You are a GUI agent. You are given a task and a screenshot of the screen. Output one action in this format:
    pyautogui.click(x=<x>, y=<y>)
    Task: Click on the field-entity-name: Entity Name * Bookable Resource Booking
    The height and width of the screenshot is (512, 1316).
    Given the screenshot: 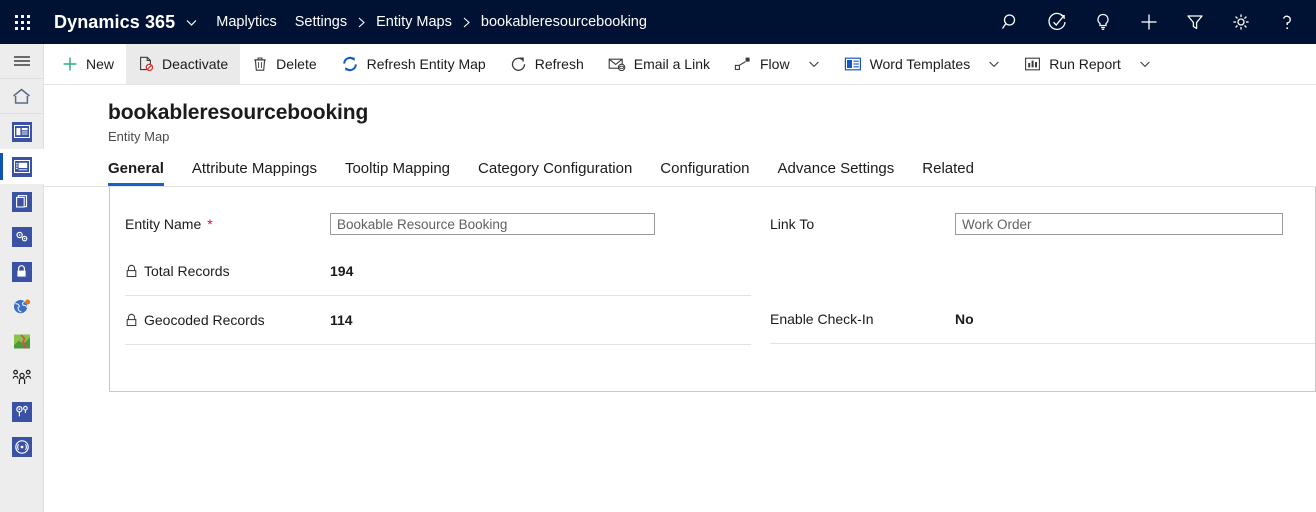 What is the action you would take?
    pyautogui.click(x=440, y=224)
    